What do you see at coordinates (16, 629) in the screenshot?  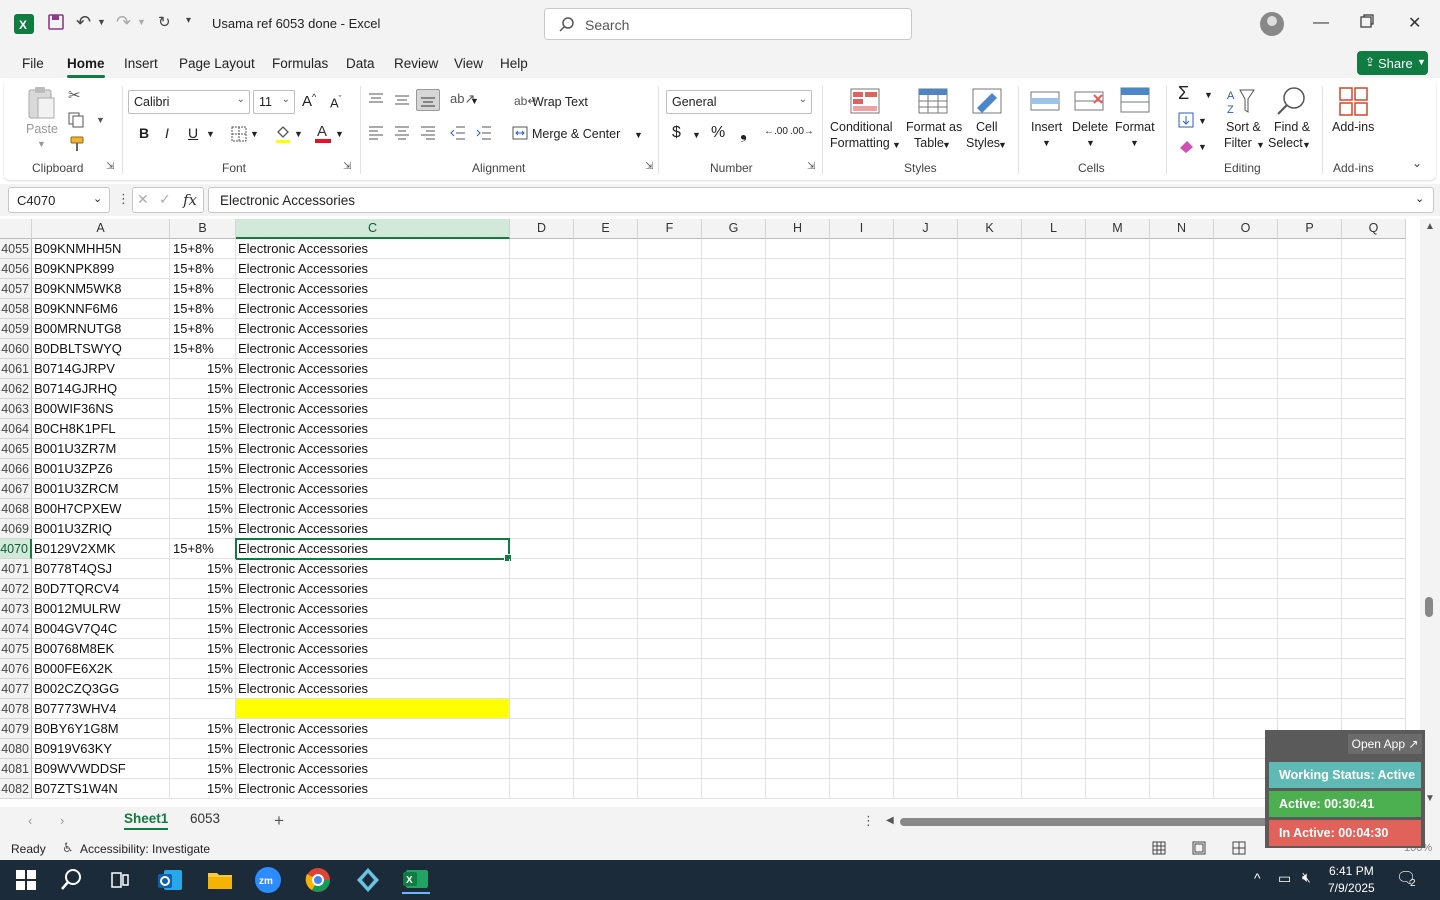 I see `row-header: 4074` at bounding box center [16, 629].